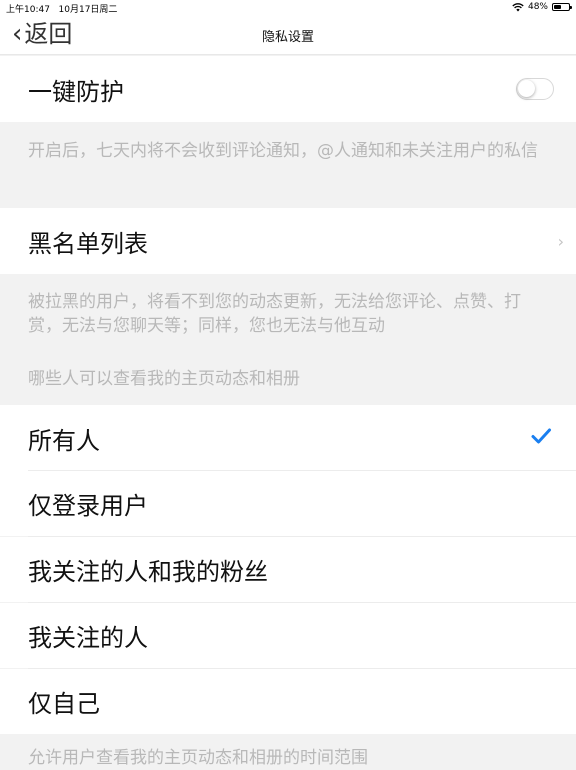 The width and height of the screenshot is (576, 770). What do you see at coordinates (288, 569) in the screenshot?
I see `option-following-and-fans: 我关注的人和我的粉丝` at bounding box center [288, 569].